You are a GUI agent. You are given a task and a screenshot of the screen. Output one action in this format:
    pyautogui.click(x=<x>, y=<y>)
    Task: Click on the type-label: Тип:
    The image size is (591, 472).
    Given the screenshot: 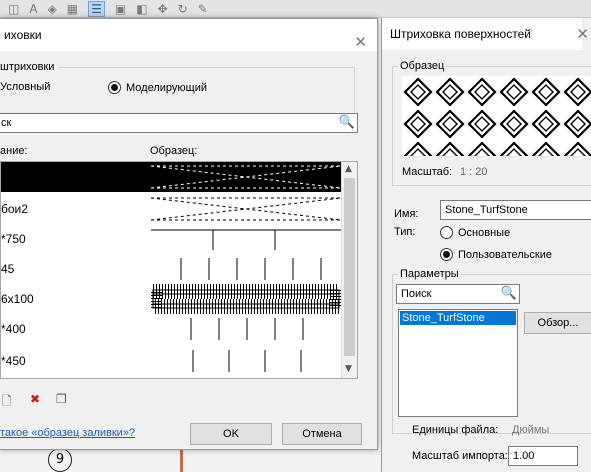 What is the action you would take?
    pyautogui.click(x=405, y=232)
    